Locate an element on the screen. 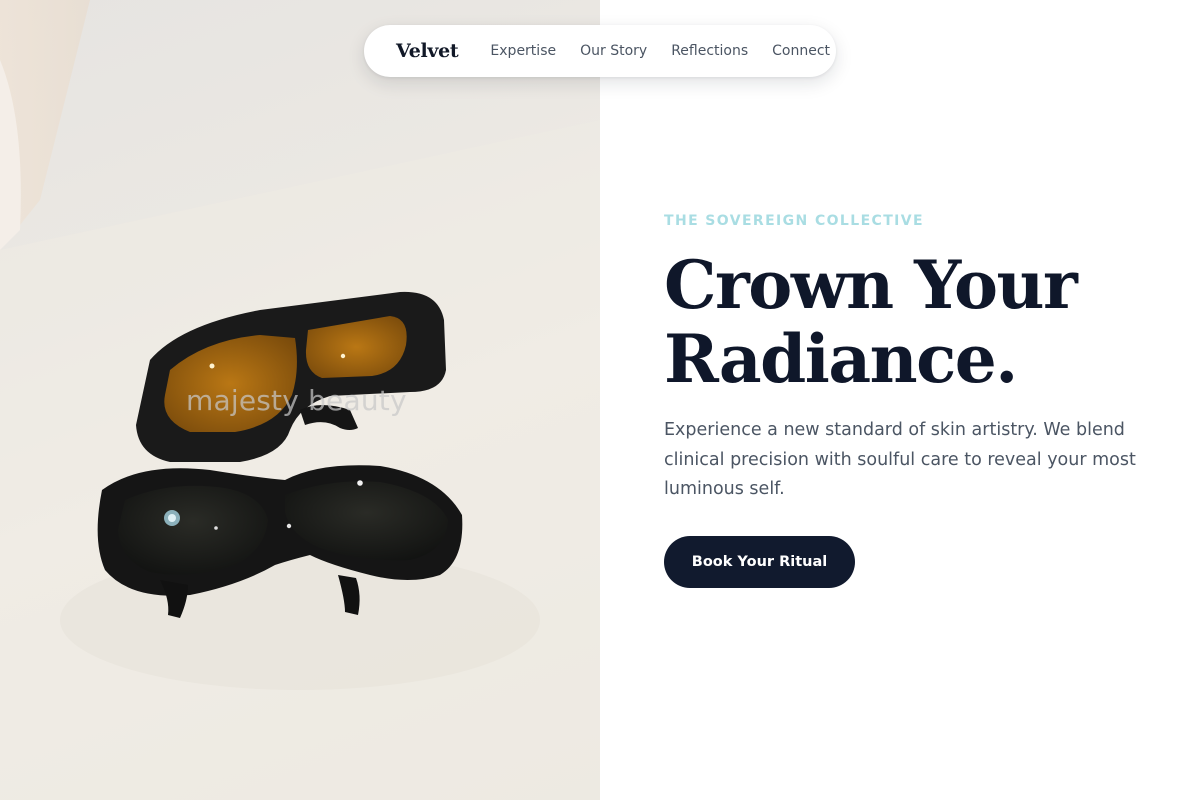  nav-link-our-story: Our Story is located at coordinates (613, 51).